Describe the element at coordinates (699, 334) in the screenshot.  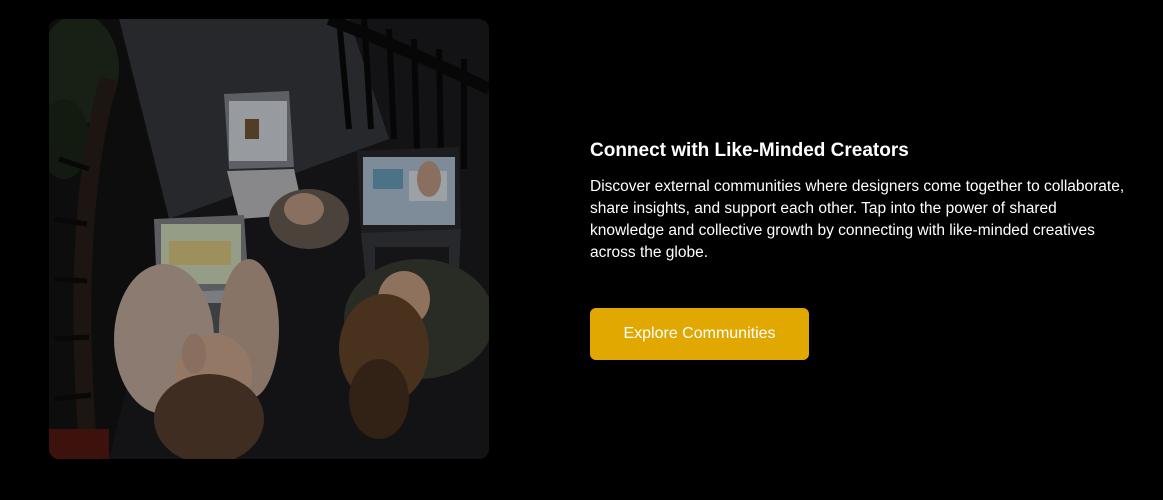
I see `explore-communities-button: Explore Communities` at that location.